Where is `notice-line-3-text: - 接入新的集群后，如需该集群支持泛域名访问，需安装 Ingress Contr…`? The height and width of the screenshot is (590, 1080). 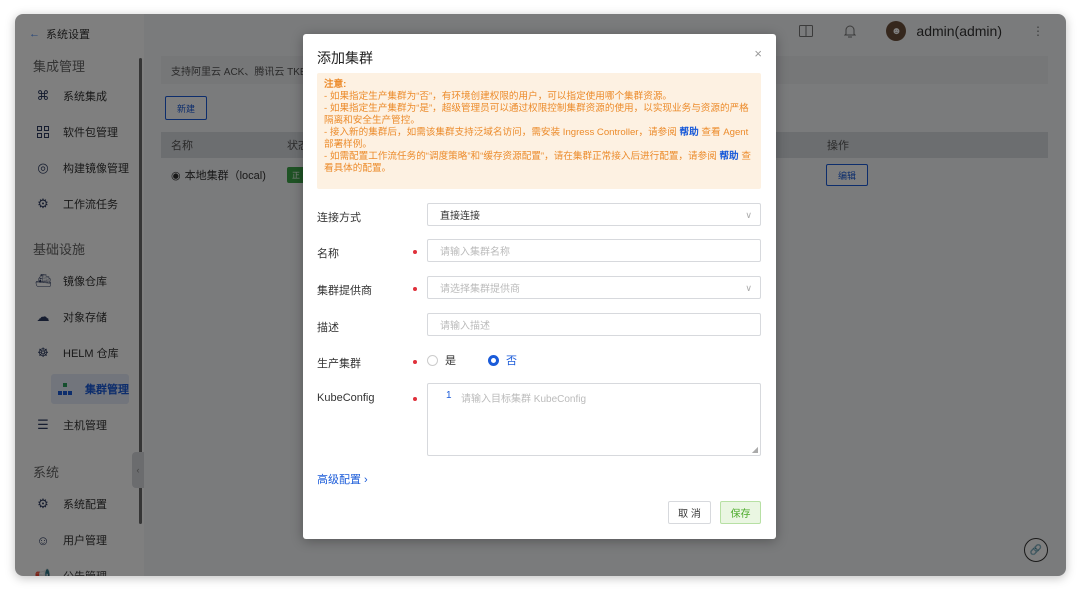
notice-line-3-text: - 接入新的集群后，如需该集群支持泛域名访问，需安装 Ingress Contr… is located at coordinates (502, 132).